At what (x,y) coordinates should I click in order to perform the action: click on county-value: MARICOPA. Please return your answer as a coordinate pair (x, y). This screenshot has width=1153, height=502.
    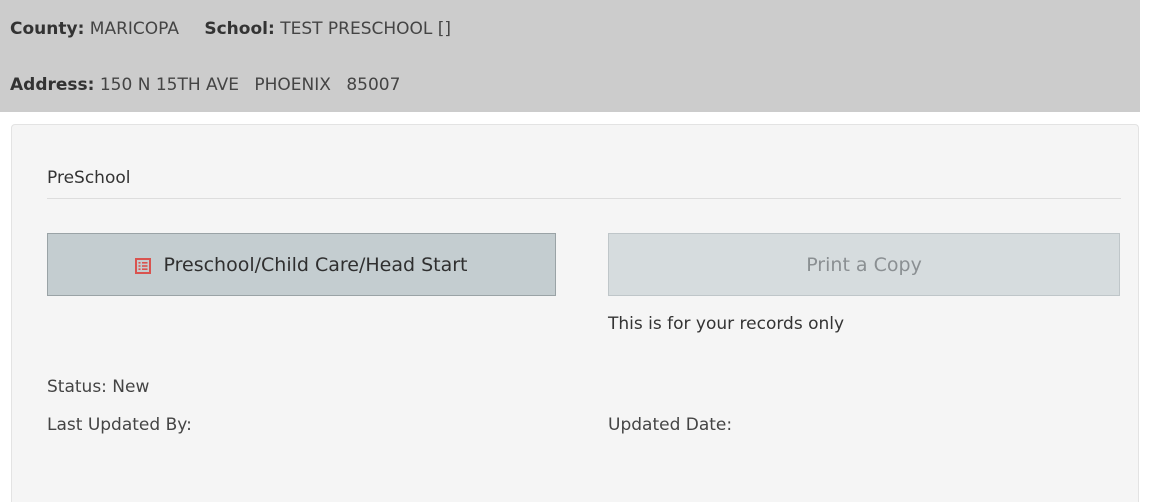
    Looking at the image, I should click on (134, 29).